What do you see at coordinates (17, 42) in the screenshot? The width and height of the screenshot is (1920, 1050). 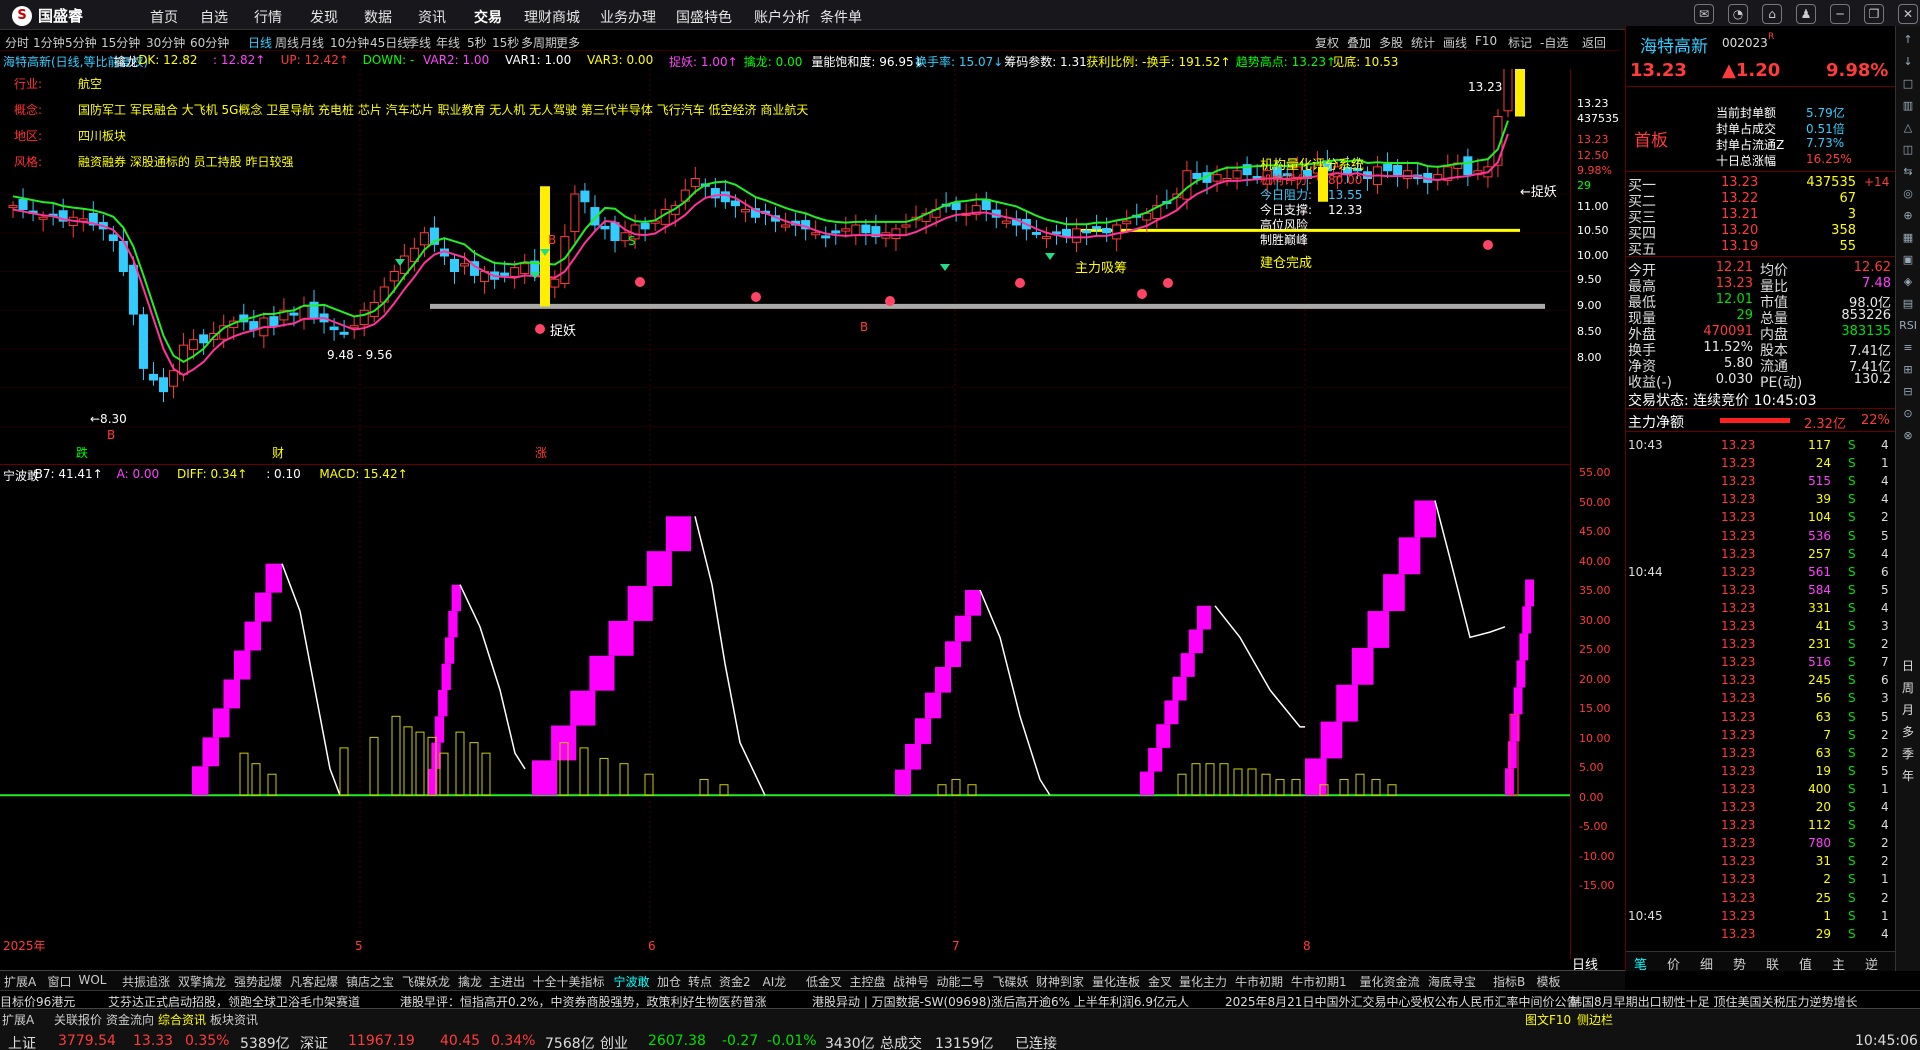 I see `period-tab: 分时` at bounding box center [17, 42].